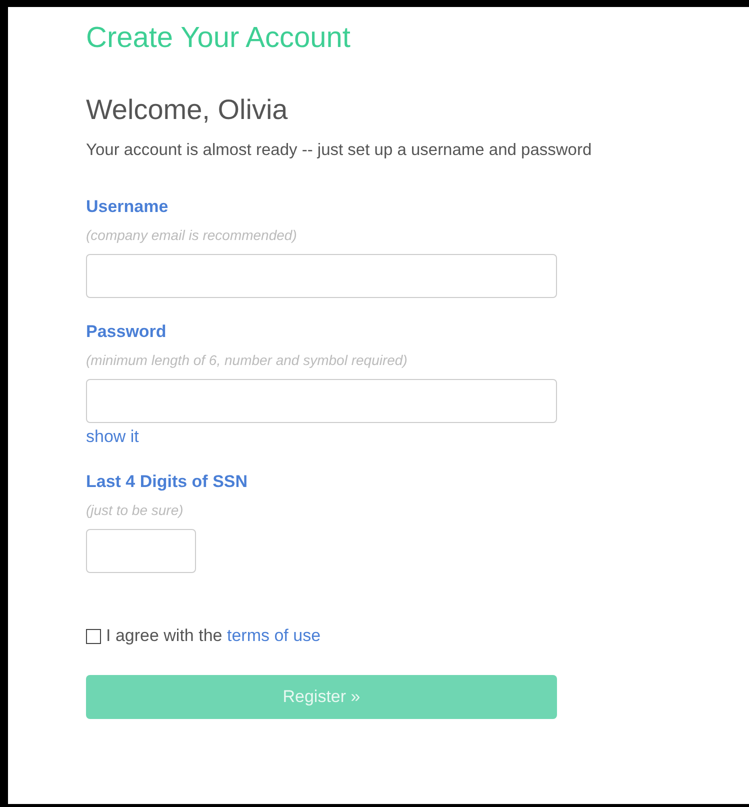  What do you see at coordinates (128, 207) in the screenshot?
I see `field-label: Username` at bounding box center [128, 207].